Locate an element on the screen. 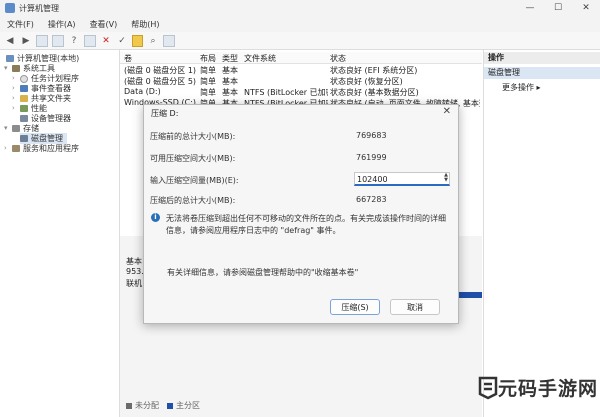 The height and width of the screenshot is (417, 600). properties-icon is located at coordinates (58, 40).